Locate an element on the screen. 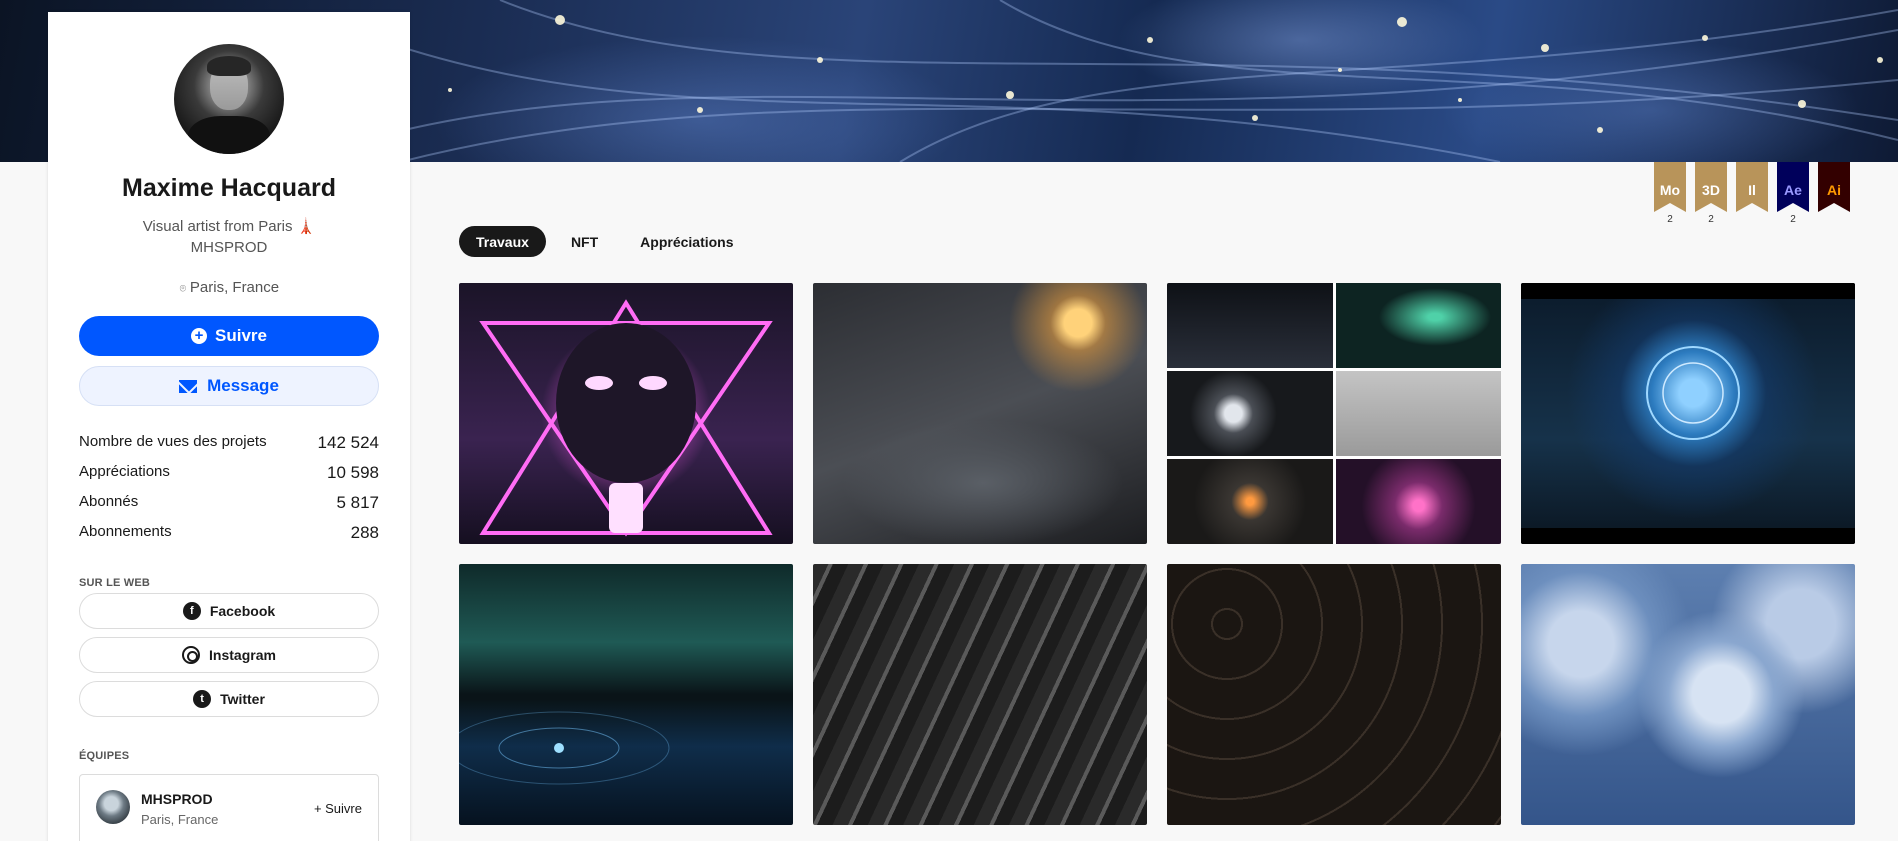  instagram-link: Instagram is located at coordinates (229, 655).